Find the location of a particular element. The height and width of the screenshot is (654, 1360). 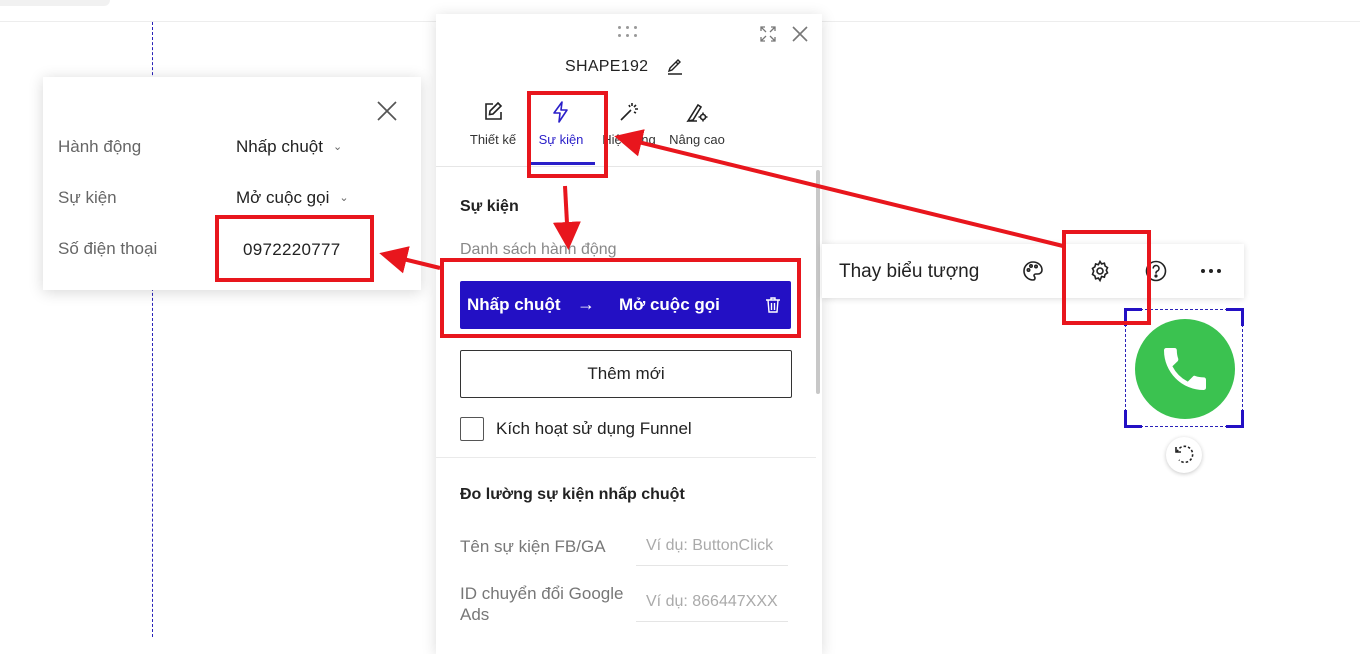

tab-label: Nâng cao is located at coordinates (697, 139).